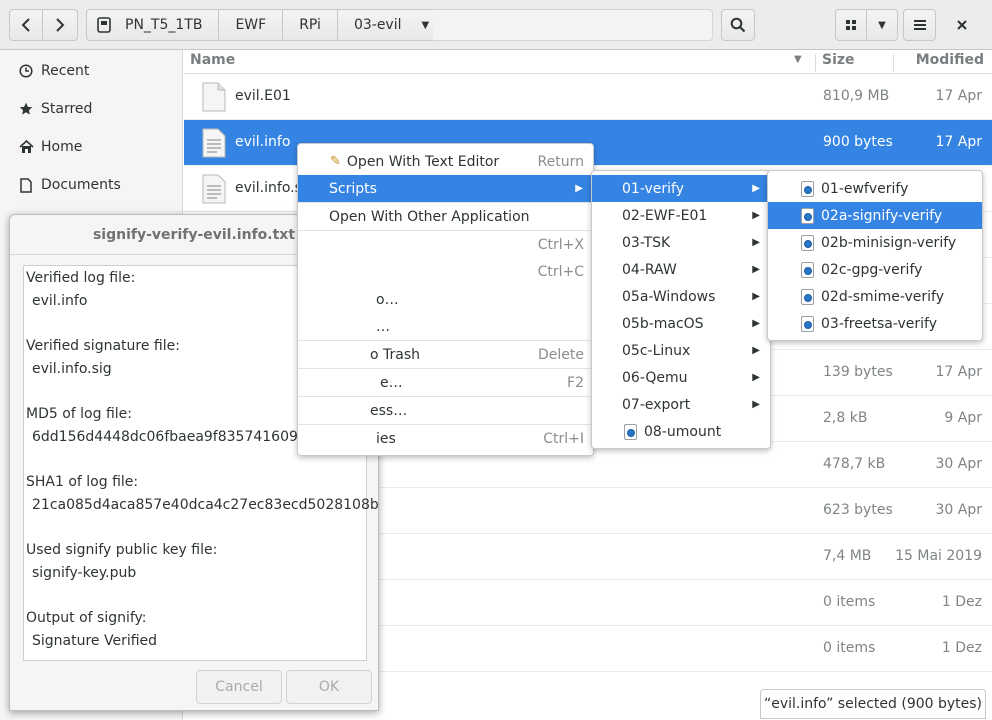  Describe the element at coordinates (875, 296) in the screenshot. I see `menu-item-02d-smime-verify: 02d-smime-verify` at that location.